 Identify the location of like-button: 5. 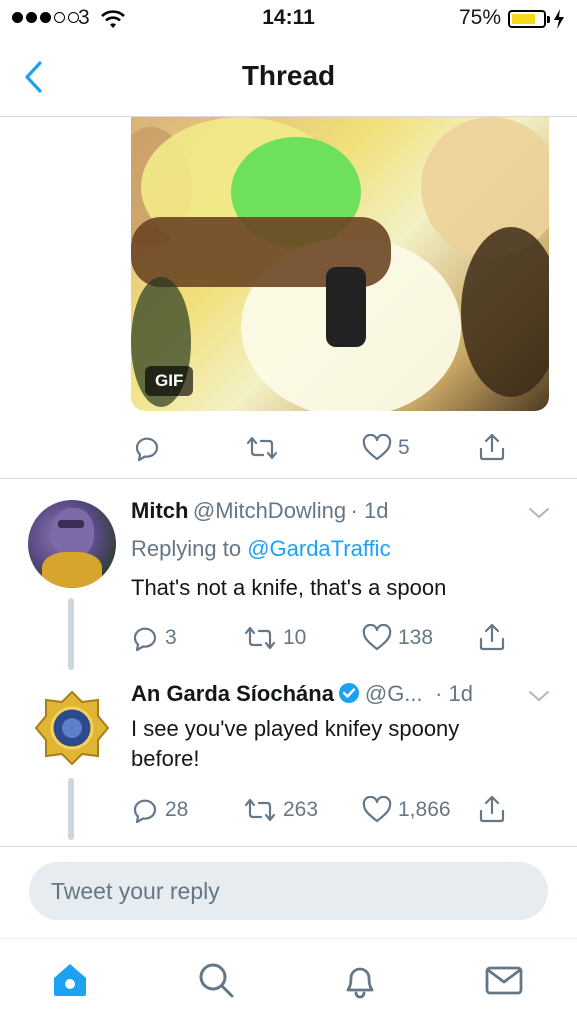
(386, 448).